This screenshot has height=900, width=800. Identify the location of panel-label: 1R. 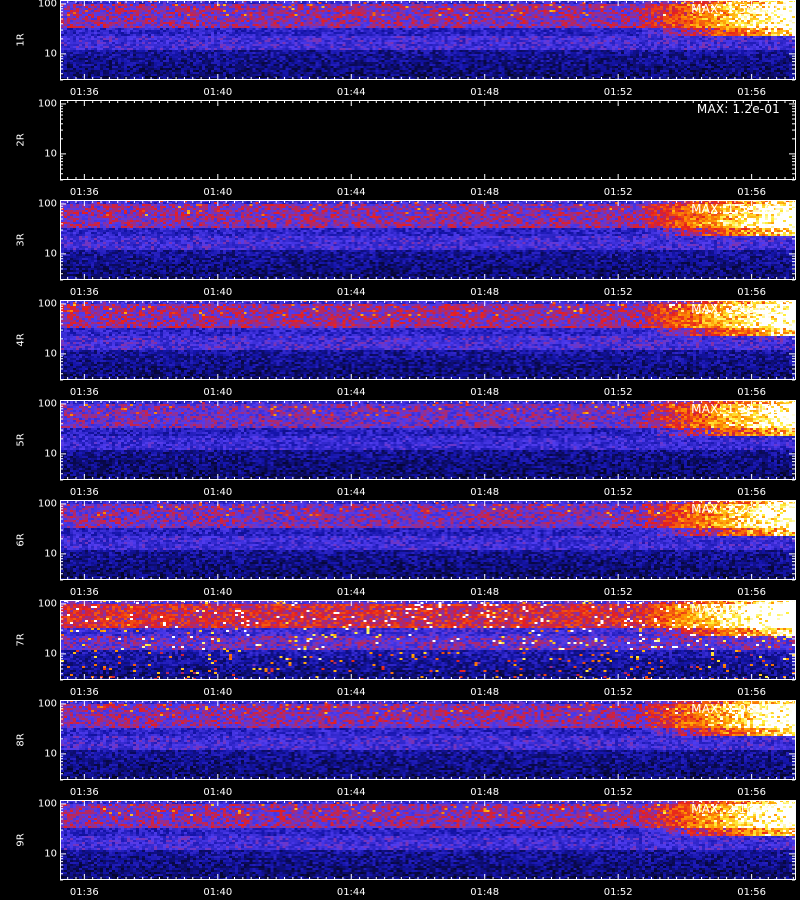
(21, 40).